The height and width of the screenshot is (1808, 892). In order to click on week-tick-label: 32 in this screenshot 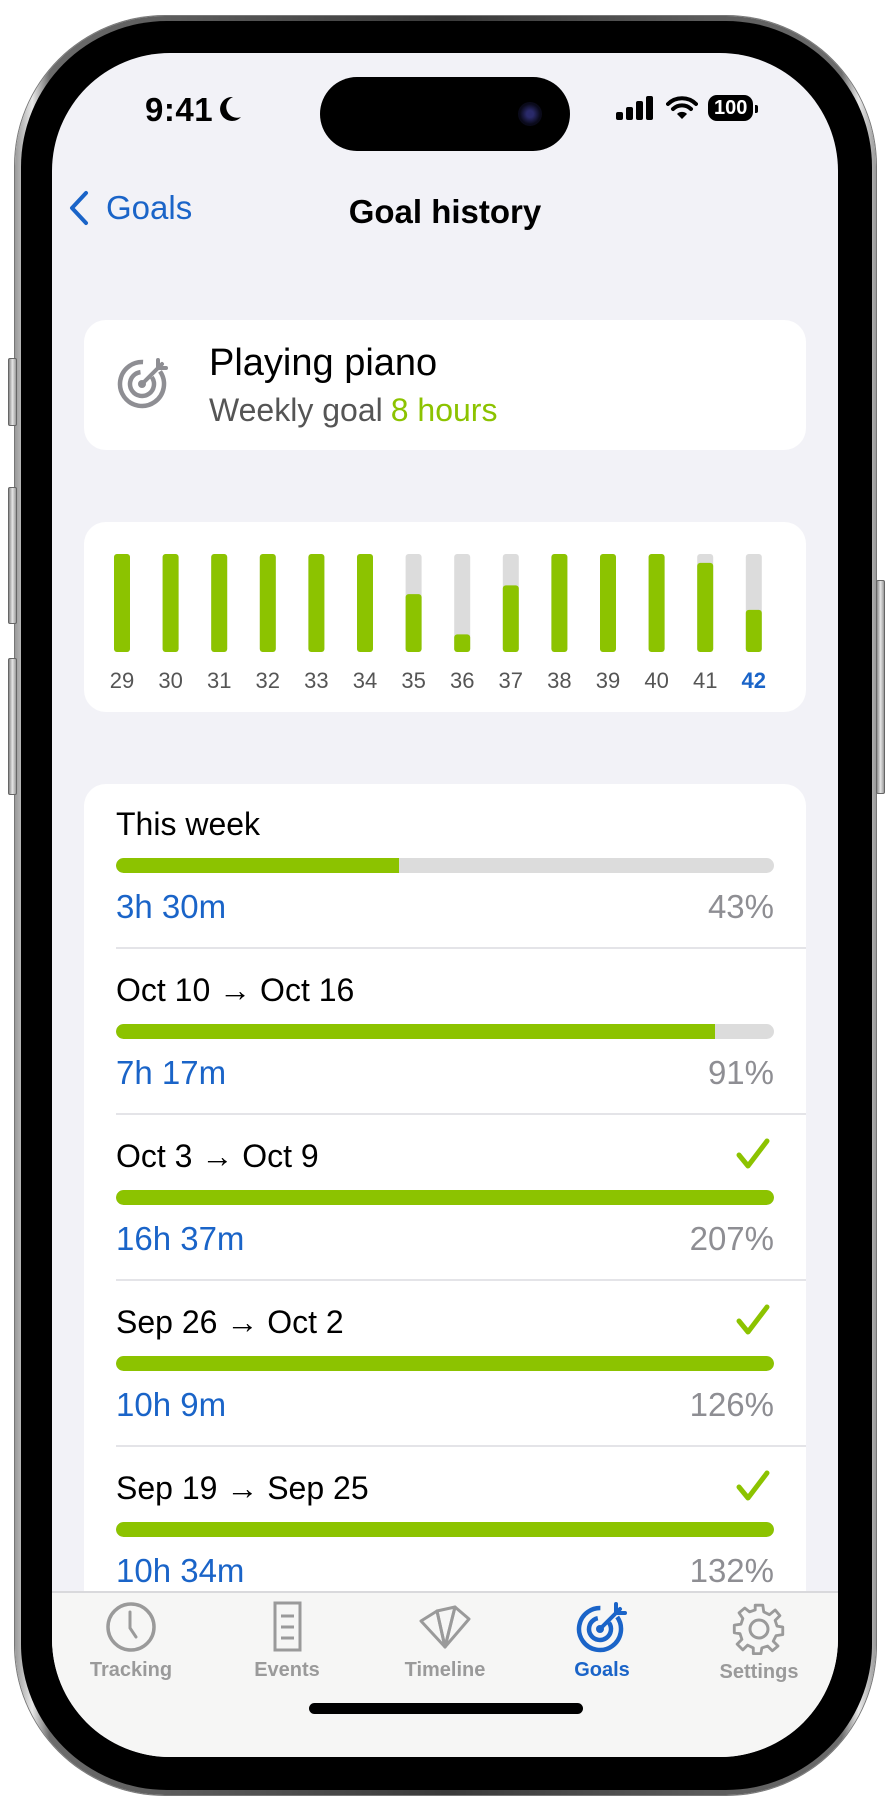, I will do `click(268, 680)`.